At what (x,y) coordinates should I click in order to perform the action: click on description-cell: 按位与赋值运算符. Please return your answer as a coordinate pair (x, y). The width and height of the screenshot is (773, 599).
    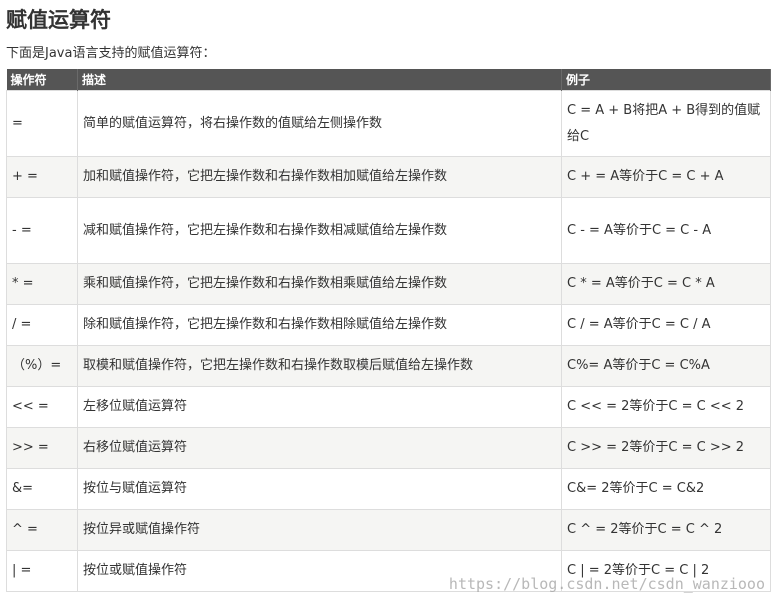
    Looking at the image, I should click on (319, 489).